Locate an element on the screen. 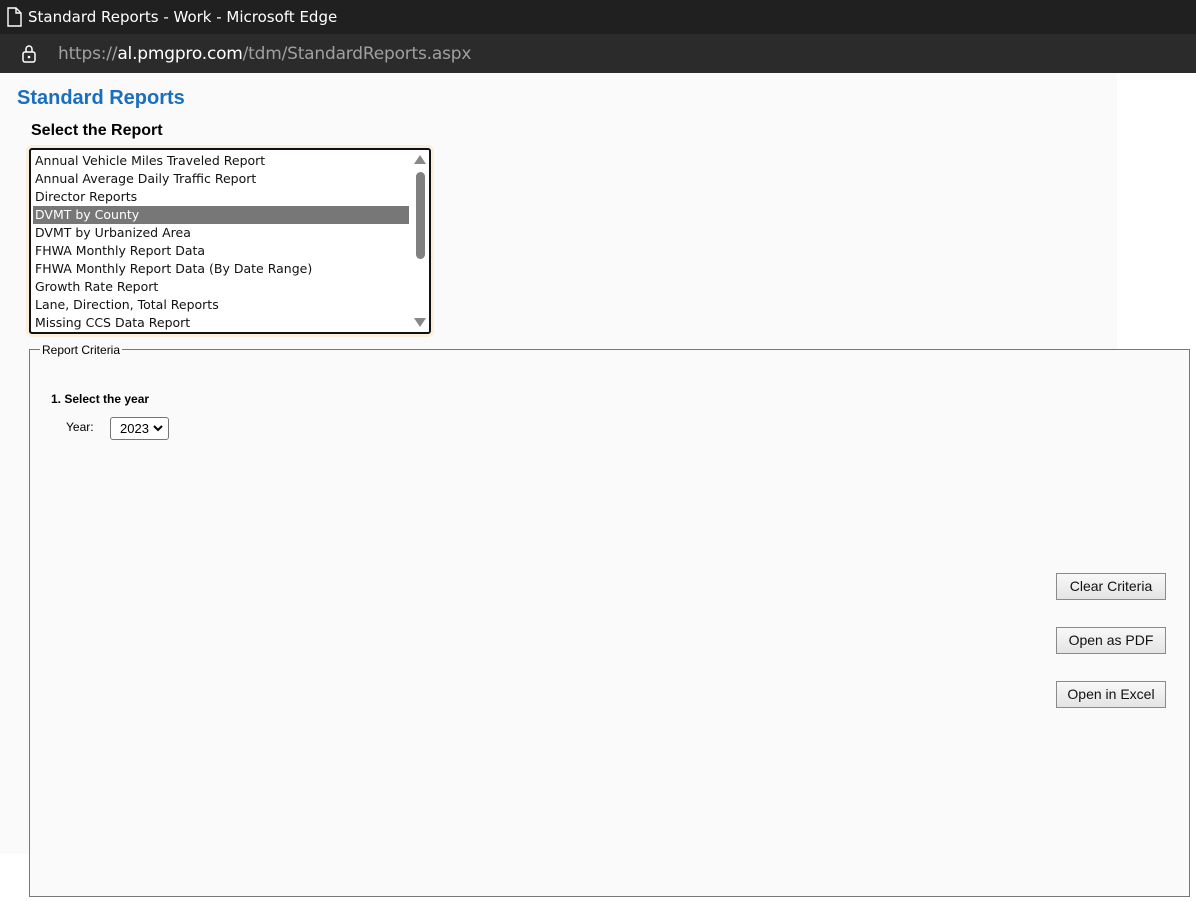 This screenshot has width=1196, height=902. report-criteria-legend: Report Criteria is located at coordinates (81, 350).